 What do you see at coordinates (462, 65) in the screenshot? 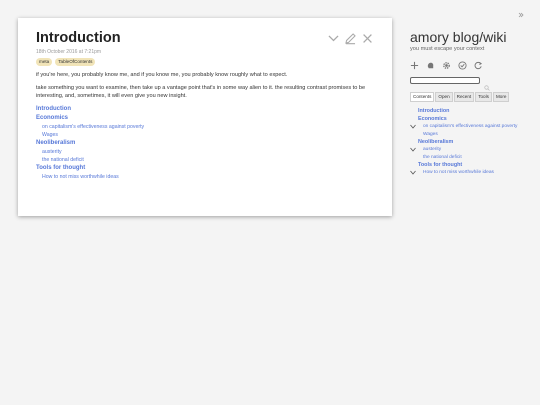
I see `check-circle-icon` at bounding box center [462, 65].